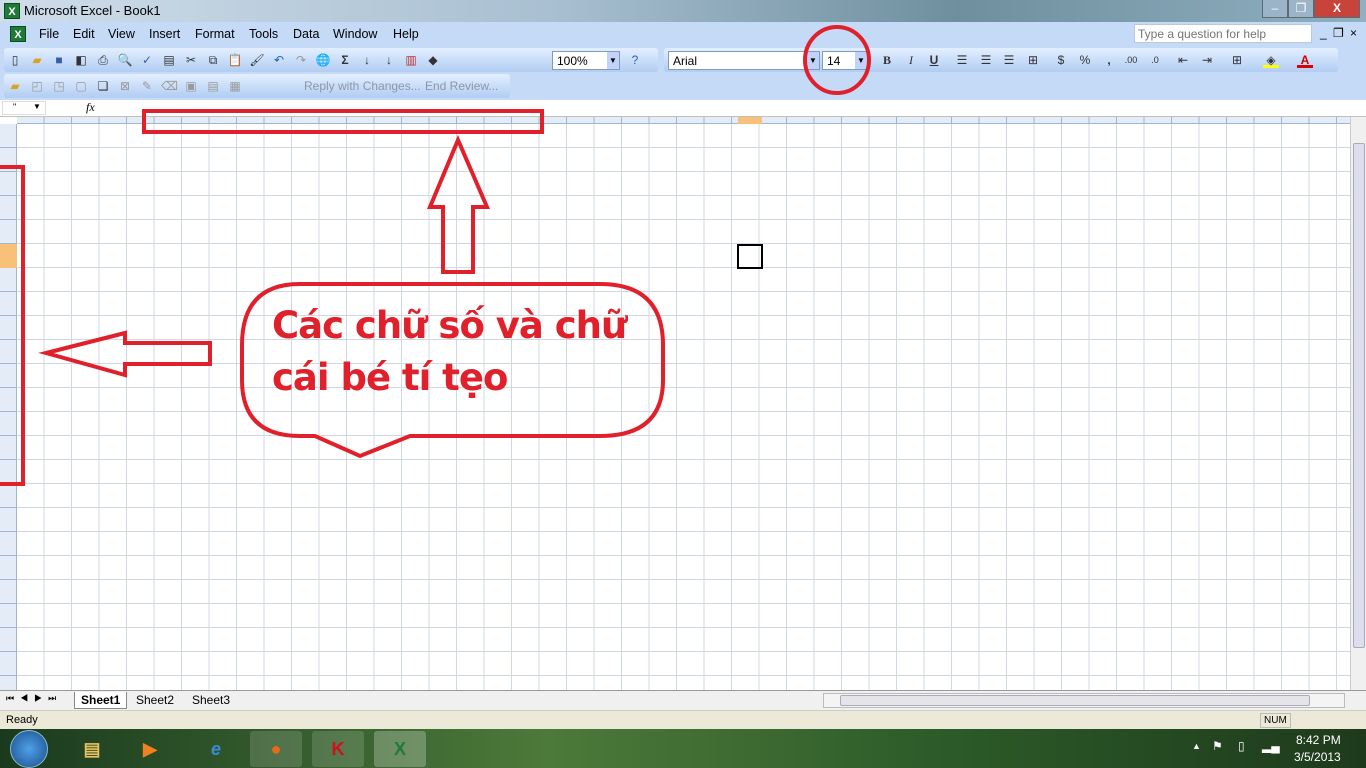  What do you see at coordinates (1183, 60) in the screenshot?
I see `decrease-indent-icon: ⇤` at bounding box center [1183, 60].